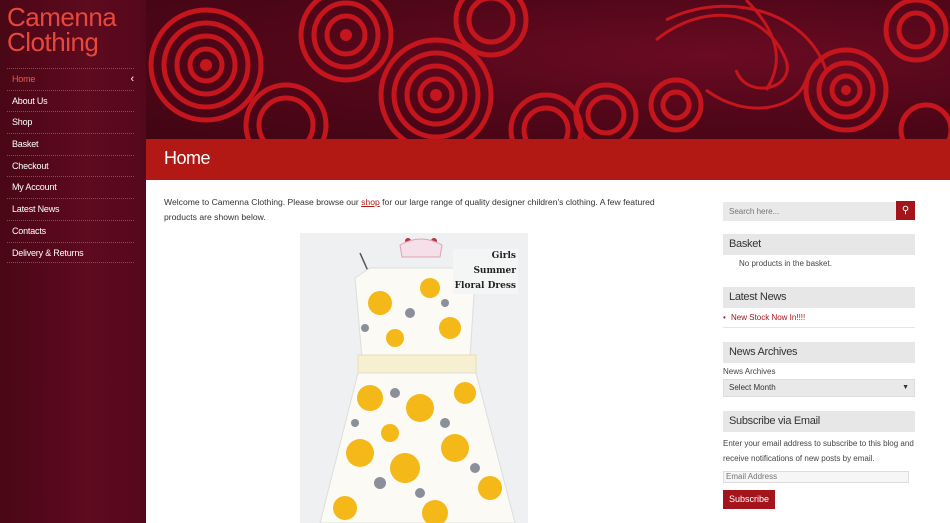  Describe the element at coordinates (752, 387) in the screenshot. I see `archives-select-value: Select Month` at that location.